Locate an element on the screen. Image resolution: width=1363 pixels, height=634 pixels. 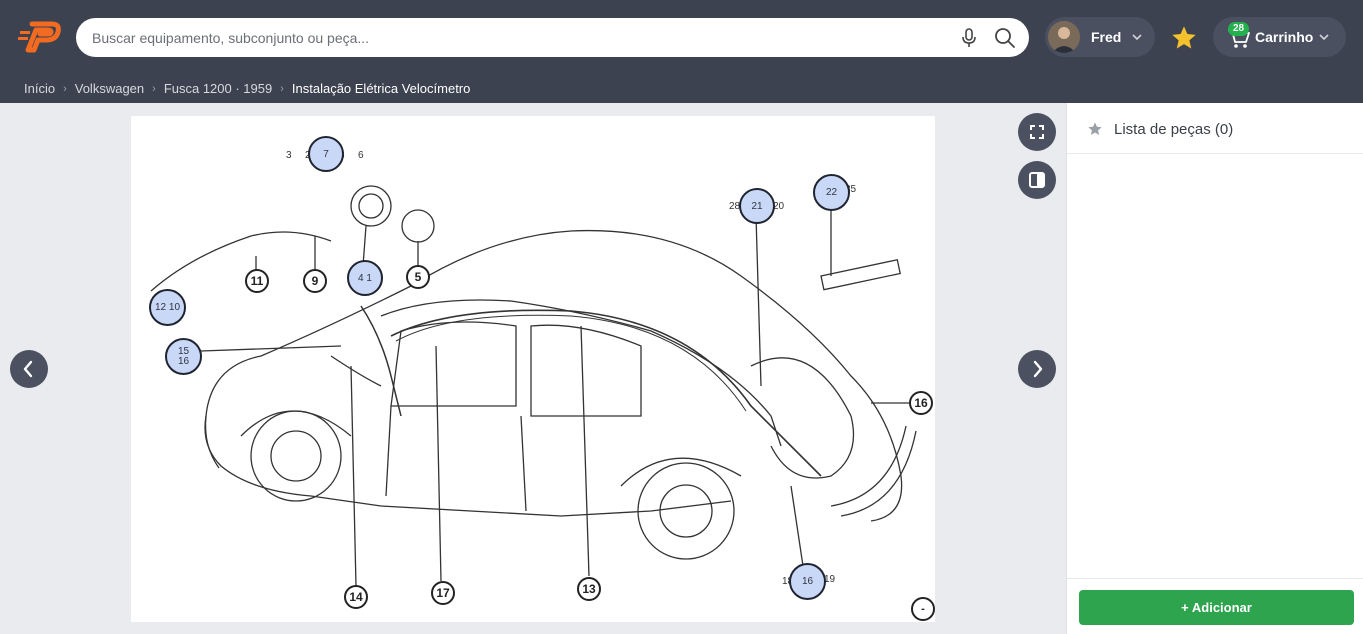
part-hotspot: 4 1 is located at coordinates (365, 278).